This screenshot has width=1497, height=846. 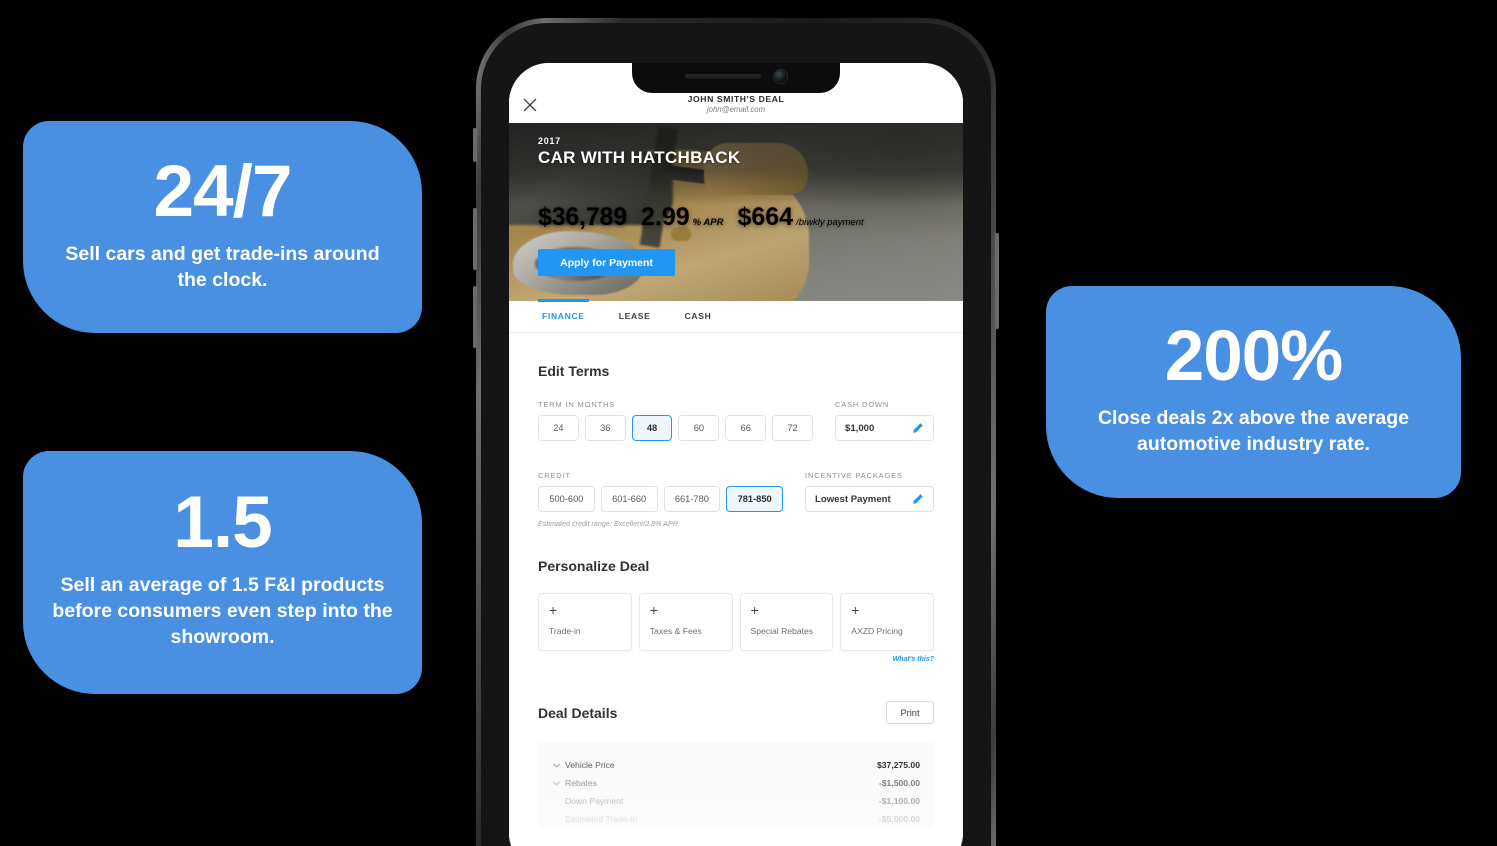 I want to click on deal-type-tabs: FINANCE LEASE CASH, so click(x=736, y=316).